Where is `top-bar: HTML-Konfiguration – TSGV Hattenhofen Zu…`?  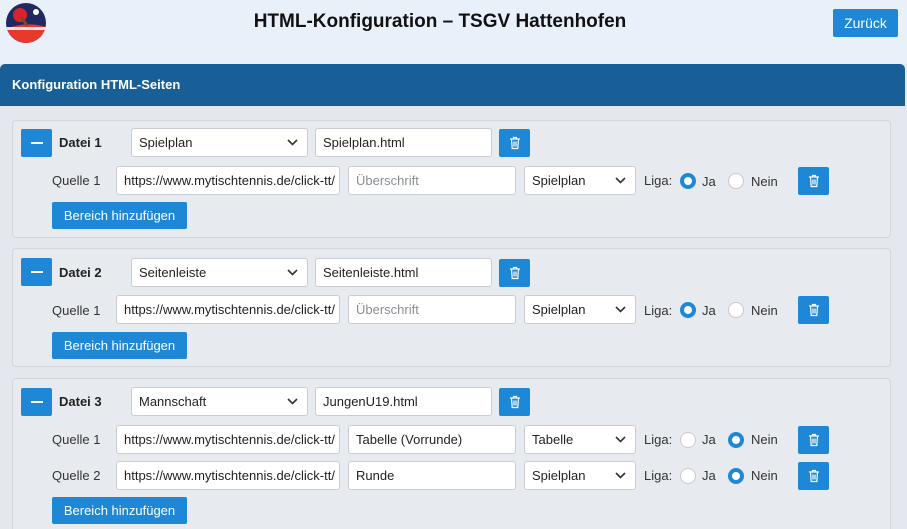 top-bar: HTML-Konfiguration – TSGV Hattenhofen Zu… is located at coordinates (453, 32).